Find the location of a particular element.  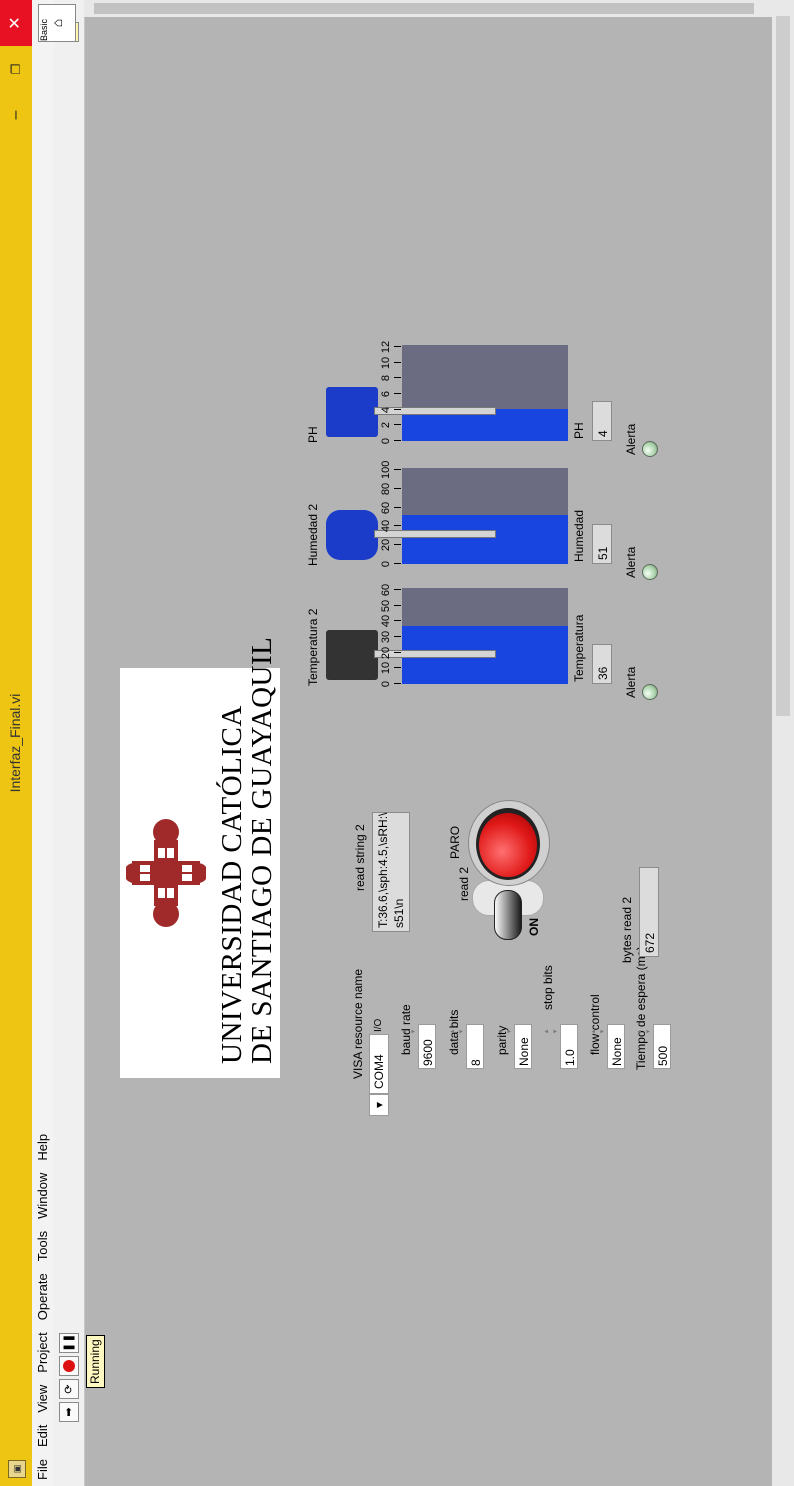

switch-on-text: ON is located at coordinates (534, 927).